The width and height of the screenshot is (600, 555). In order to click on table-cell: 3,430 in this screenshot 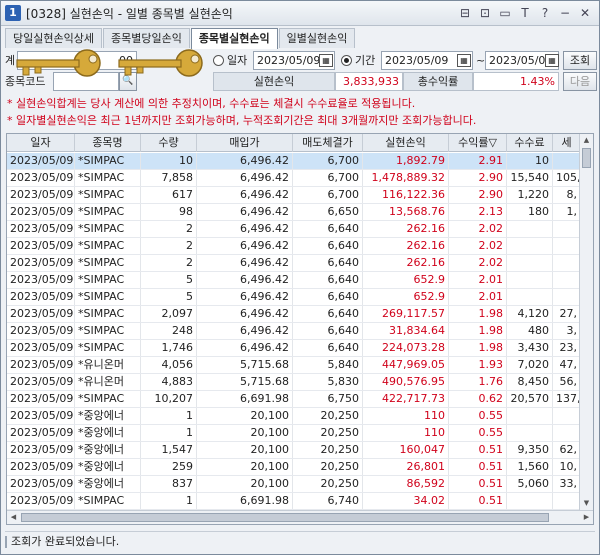, I will do `click(530, 348)`.